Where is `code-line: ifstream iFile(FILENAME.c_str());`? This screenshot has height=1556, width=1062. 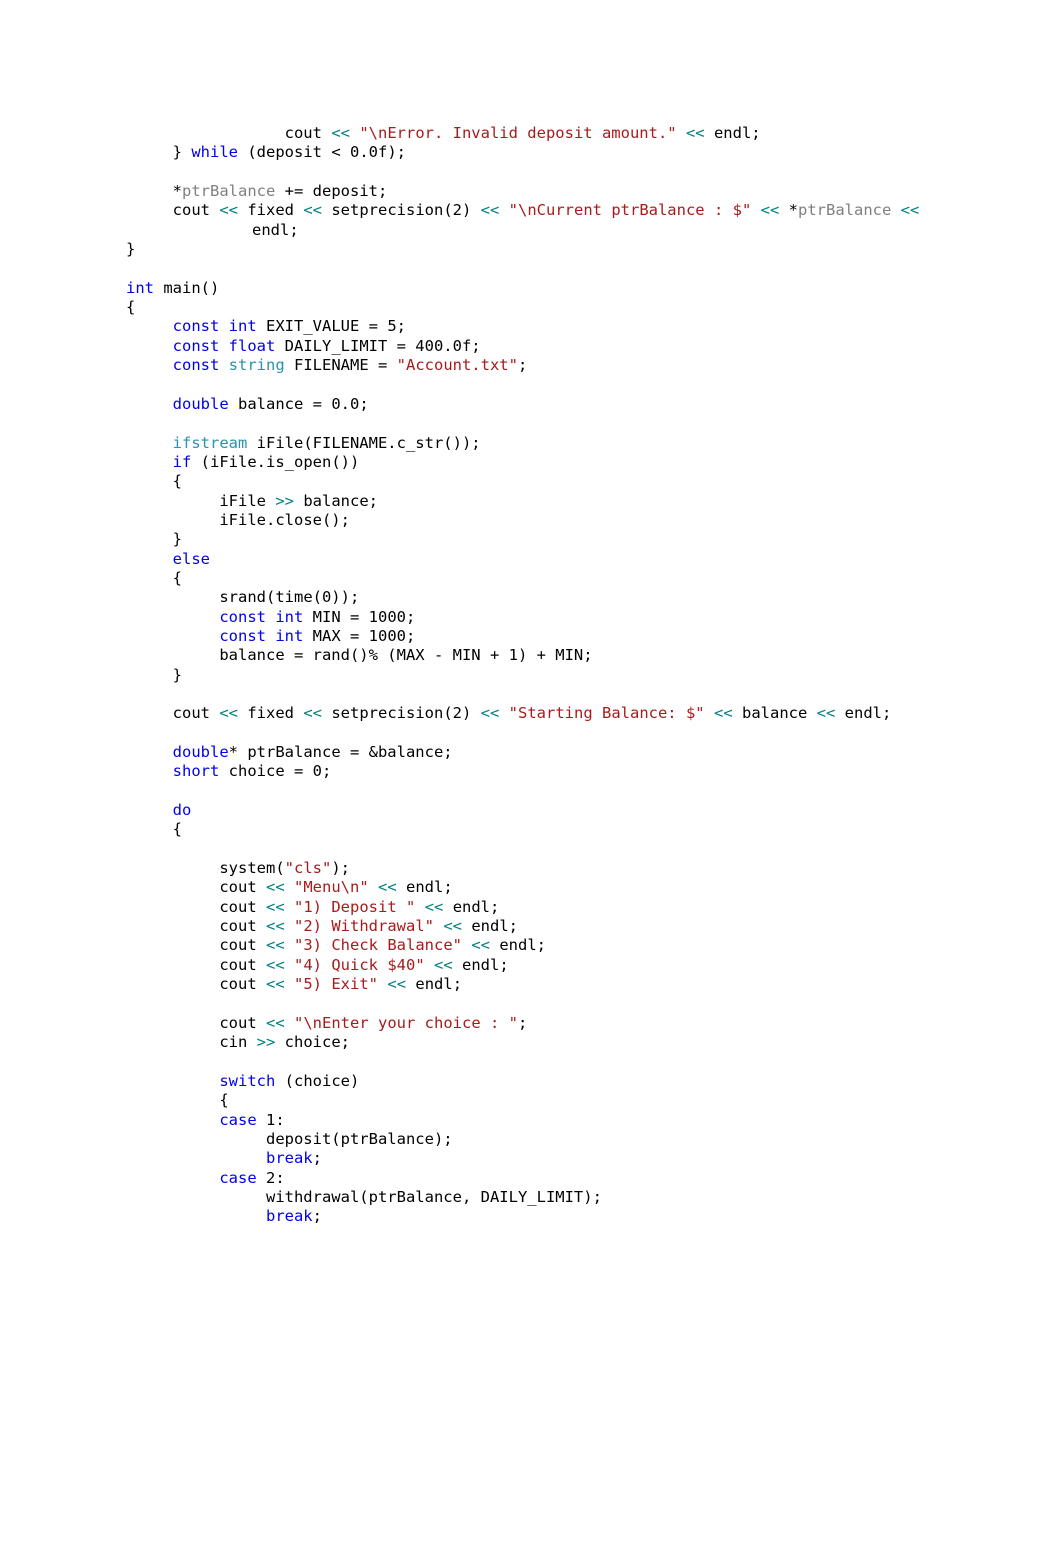
code-line: ifstream iFile(FILENAME.c_str()); is located at coordinates (526, 443).